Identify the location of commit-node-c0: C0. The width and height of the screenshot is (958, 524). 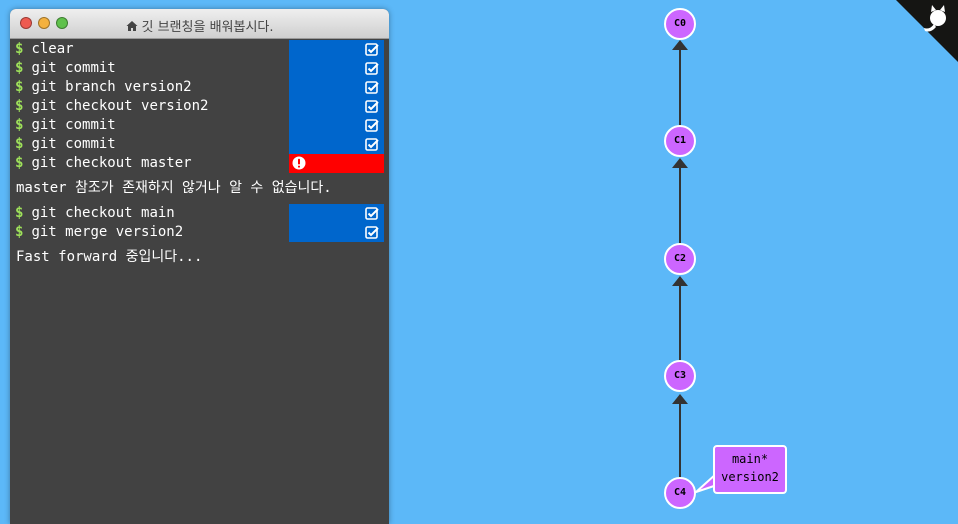
(680, 24).